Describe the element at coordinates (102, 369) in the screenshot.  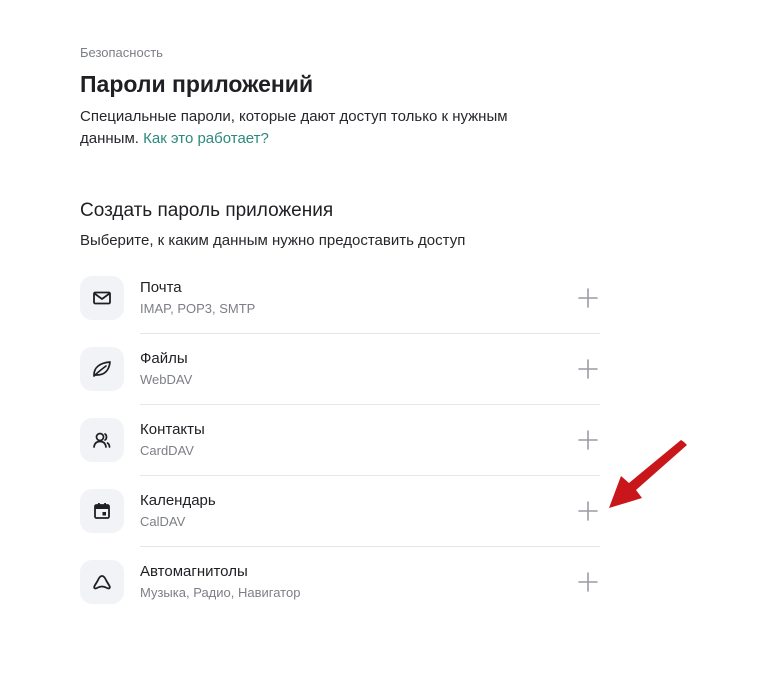
I see `leaf-icon` at that location.